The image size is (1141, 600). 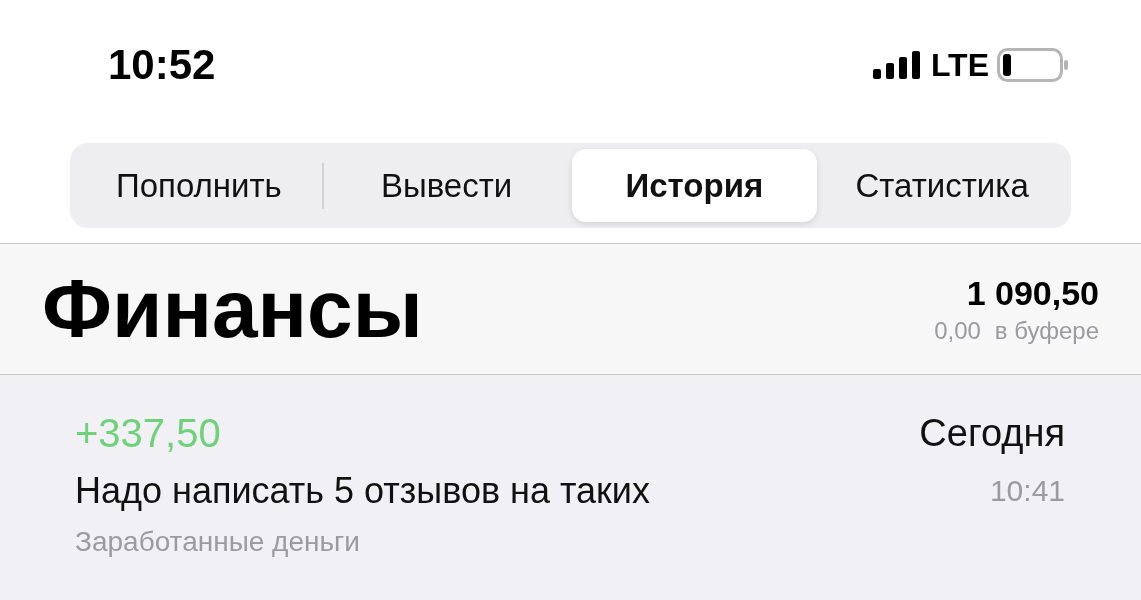 What do you see at coordinates (1032, 293) in the screenshot?
I see `balance-amount: 1 090,50` at bounding box center [1032, 293].